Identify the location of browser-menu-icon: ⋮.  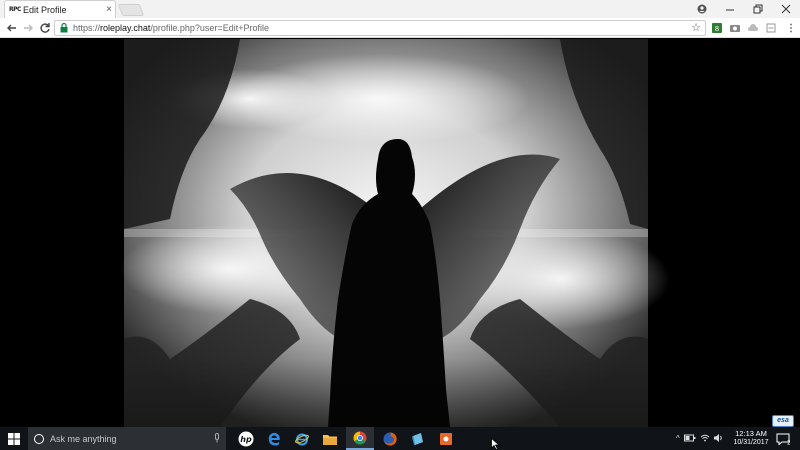
(791, 28).